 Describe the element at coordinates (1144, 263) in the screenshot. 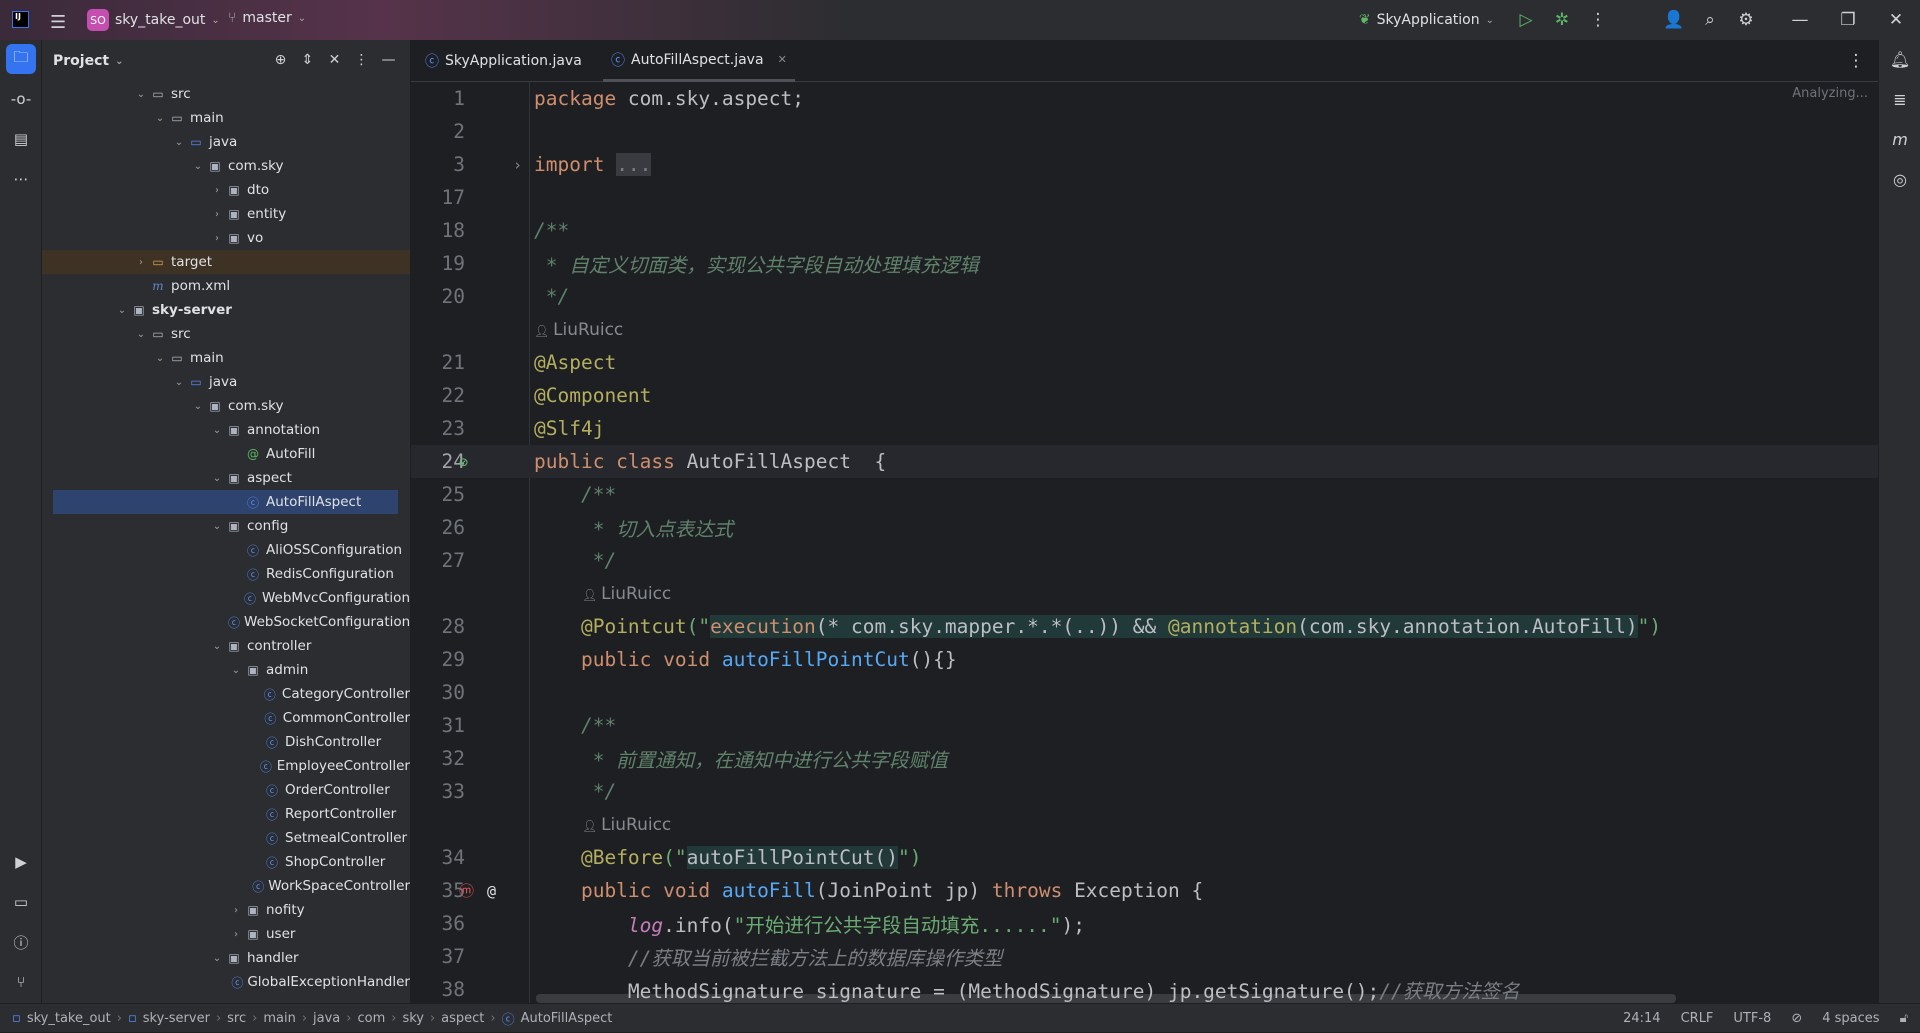

I see `code-line: 19 * 自定义切面类，实现公共字段自动处理填充逻辑` at that location.